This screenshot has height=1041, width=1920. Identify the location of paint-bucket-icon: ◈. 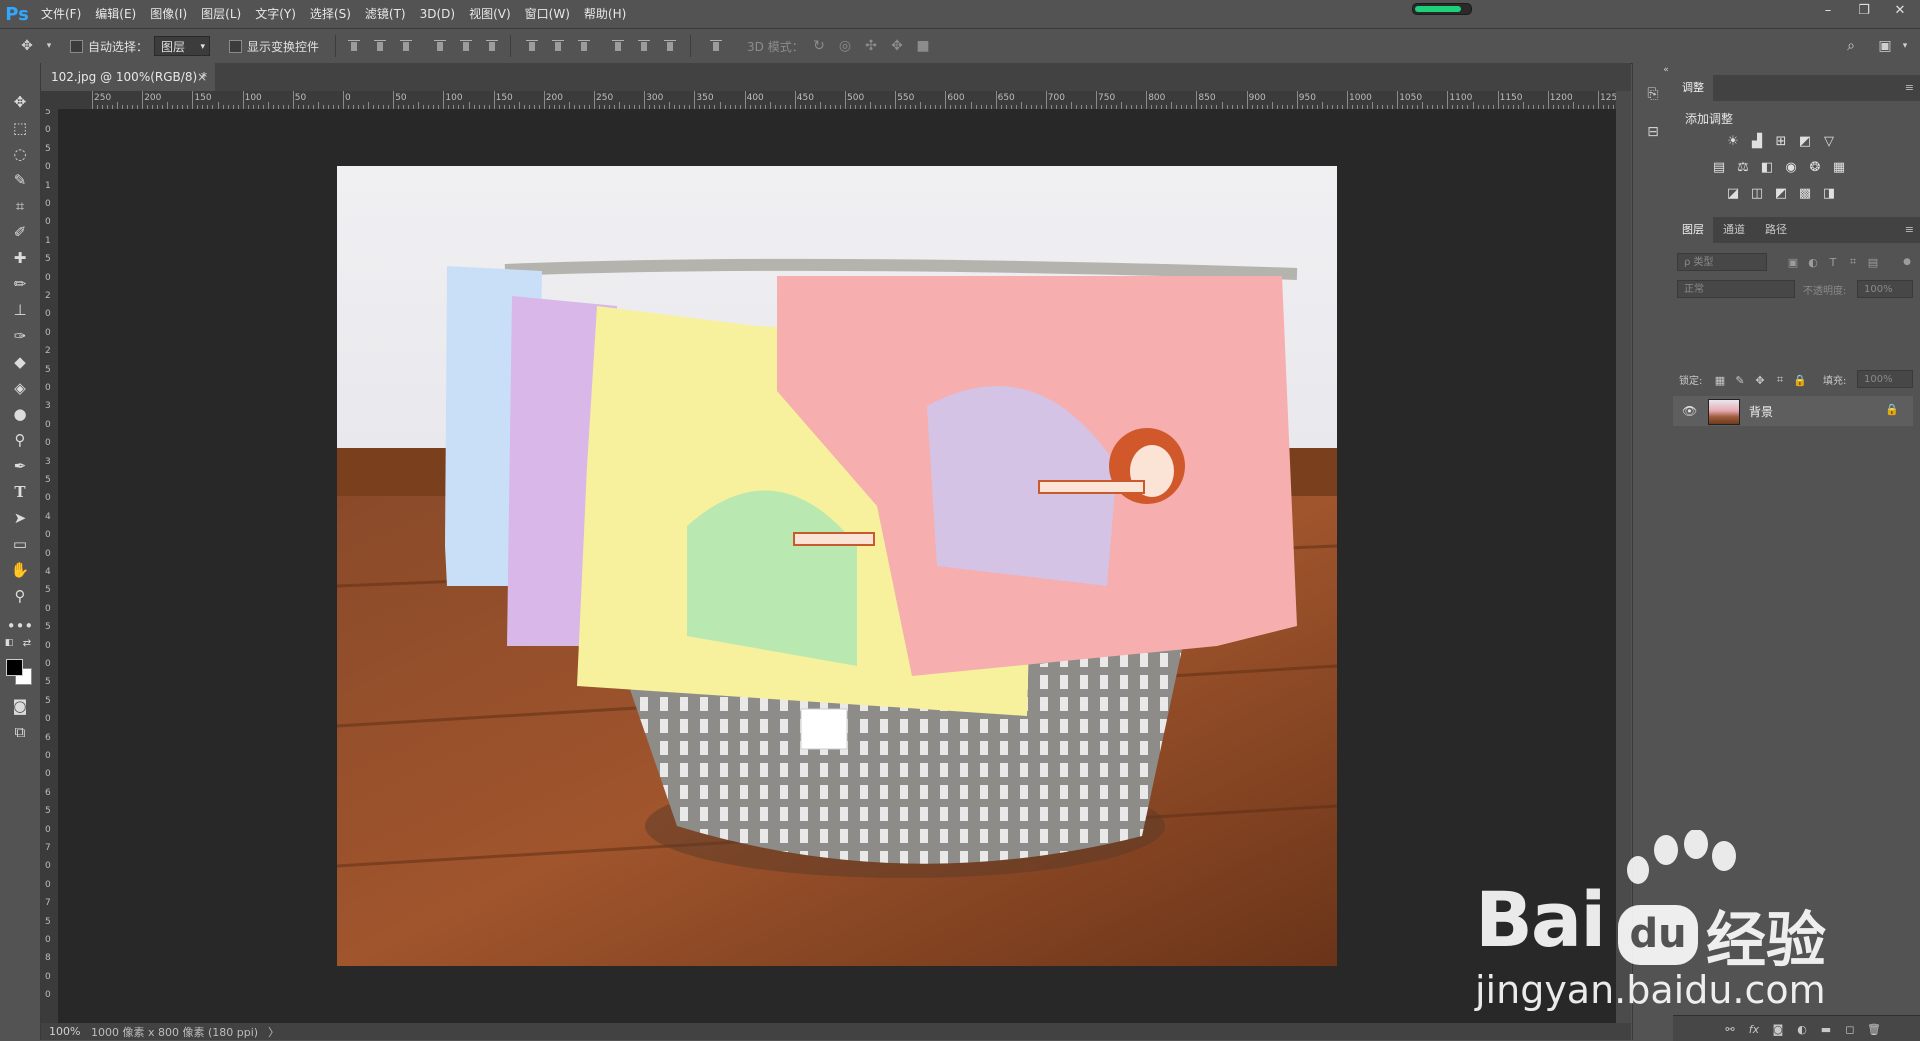
(20, 388).